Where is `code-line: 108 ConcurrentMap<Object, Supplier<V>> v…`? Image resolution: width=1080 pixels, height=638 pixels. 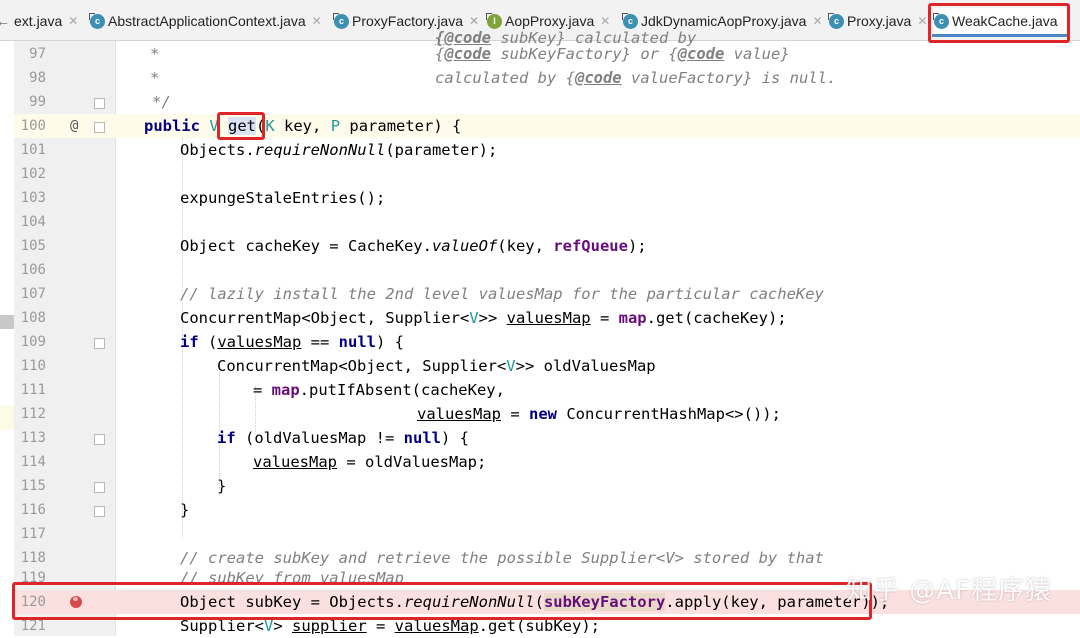 code-line: 108 ConcurrentMap<Object, Supplier<V>> v… is located at coordinates (540, 318).